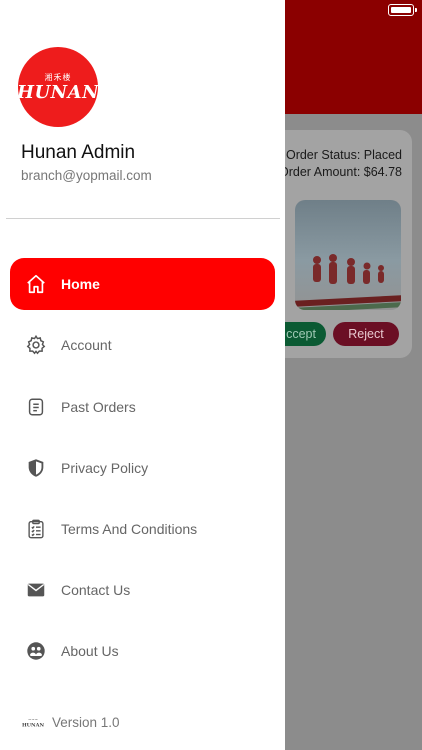 The image size is (422, 750). I want to click on menu-item-home: Home, so click(142, 284).